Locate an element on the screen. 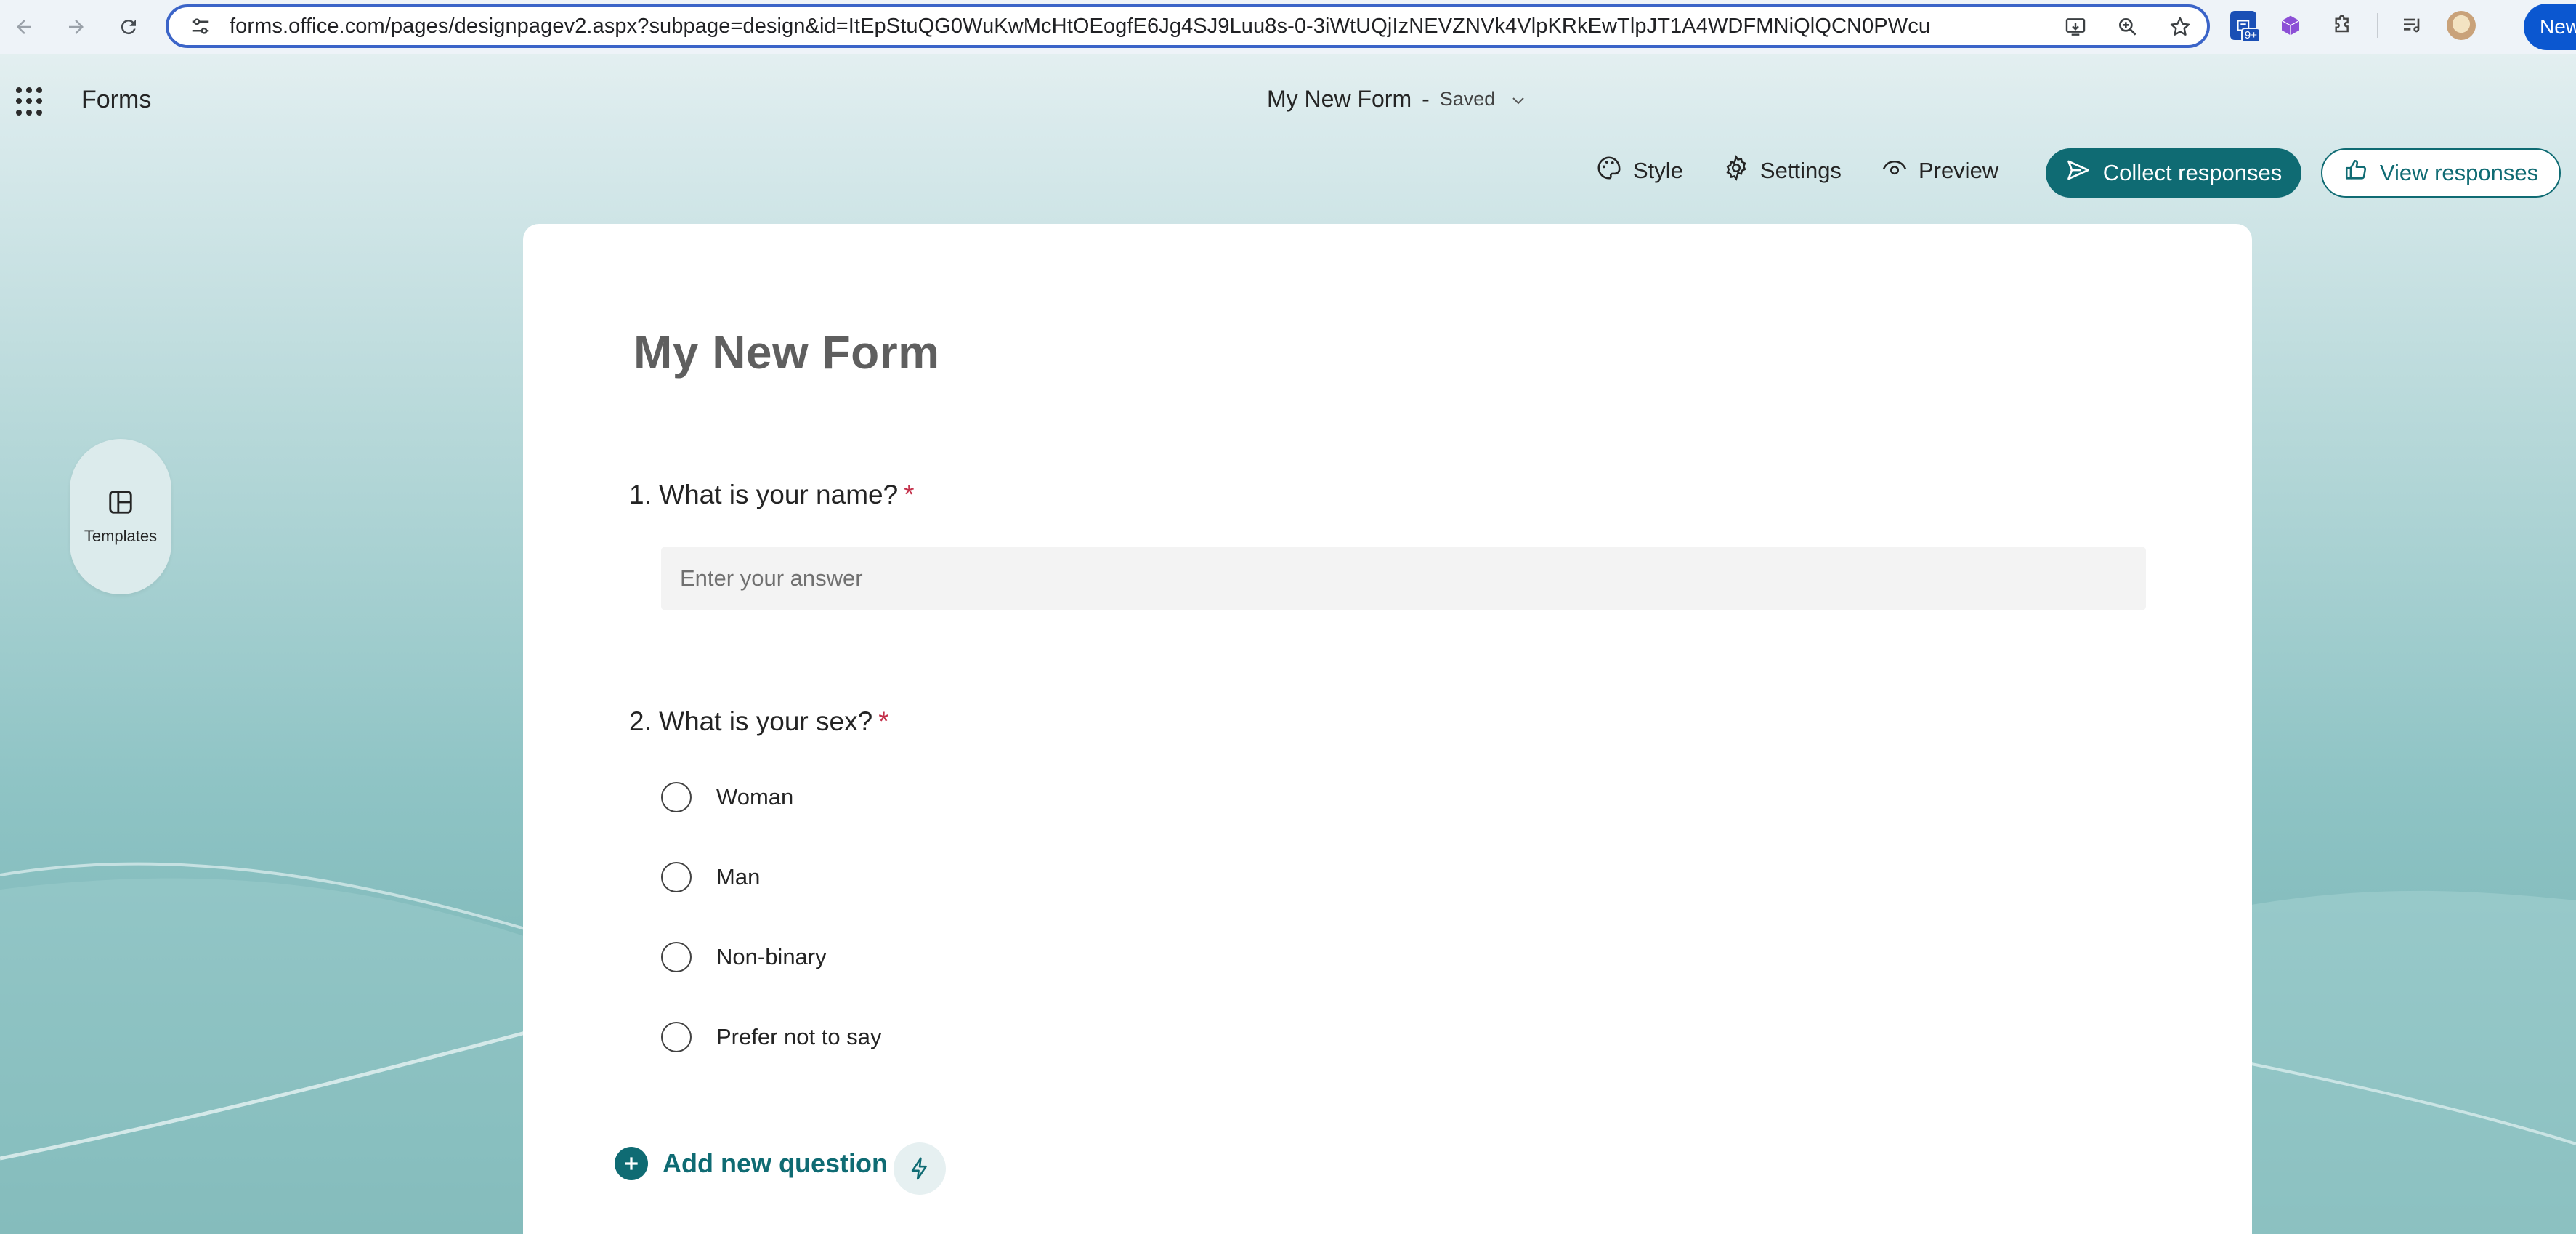 This screenshot has height=1234, width=2576. option-woman: Woman is located at coordinates (727, 797).